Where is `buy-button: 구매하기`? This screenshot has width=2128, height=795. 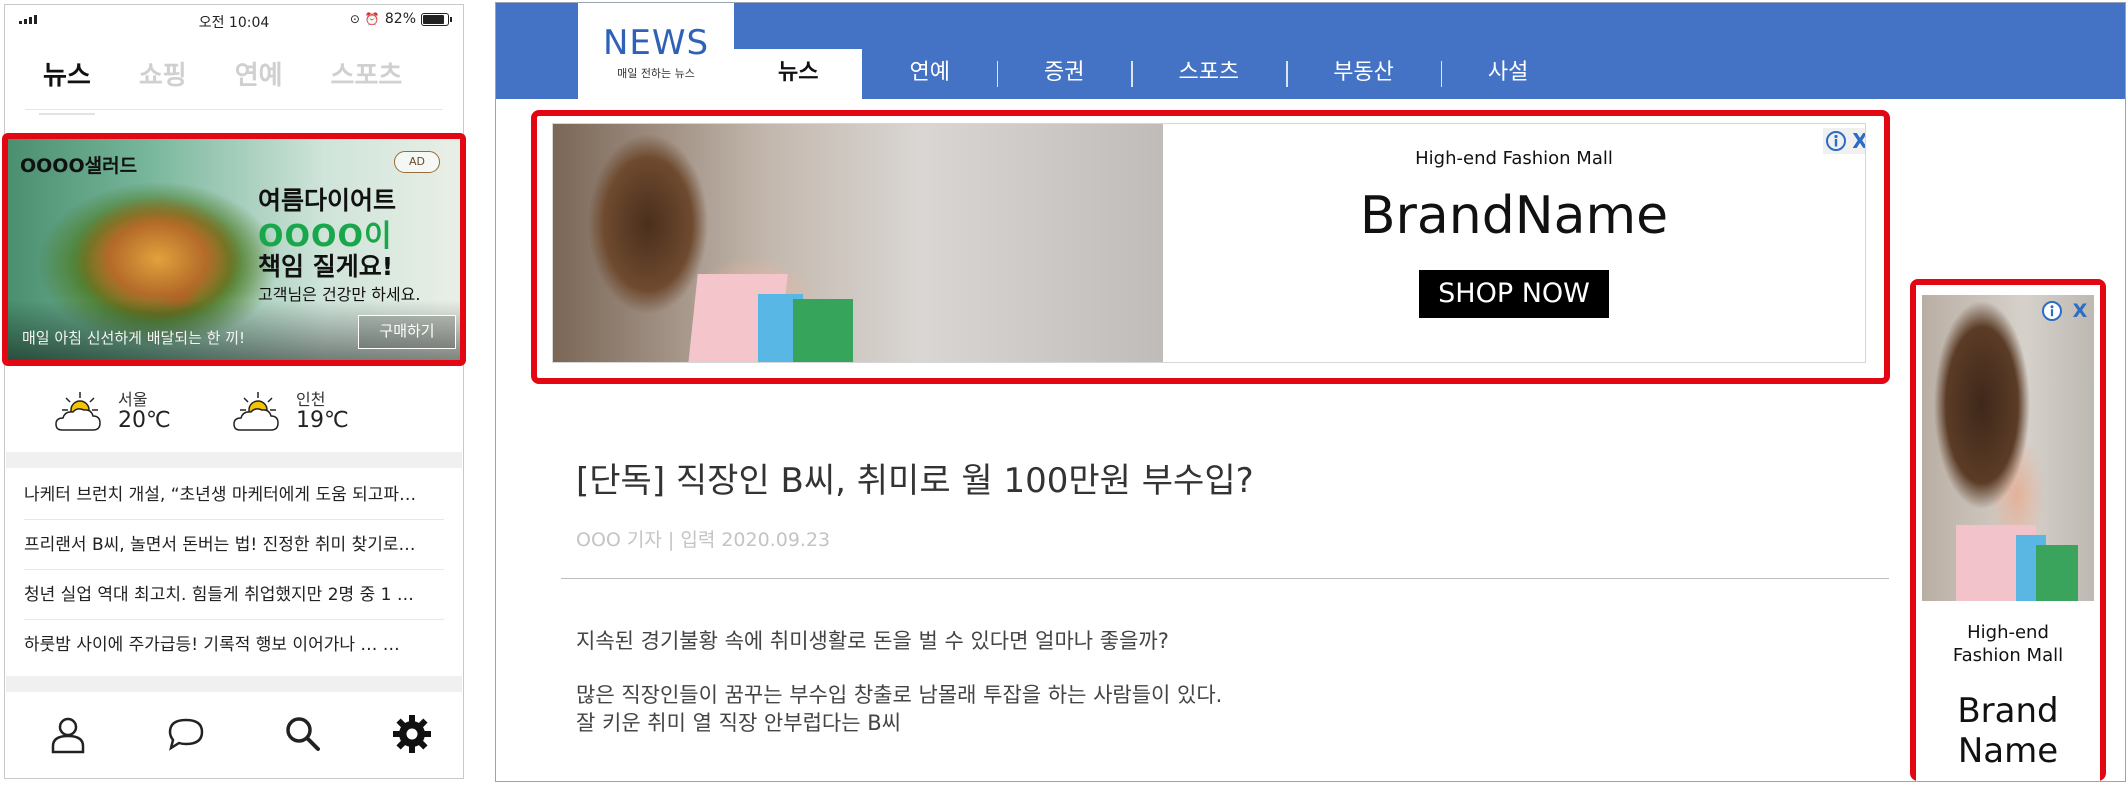
buy-button: 구매하기 is located at coordinates (407, 332).